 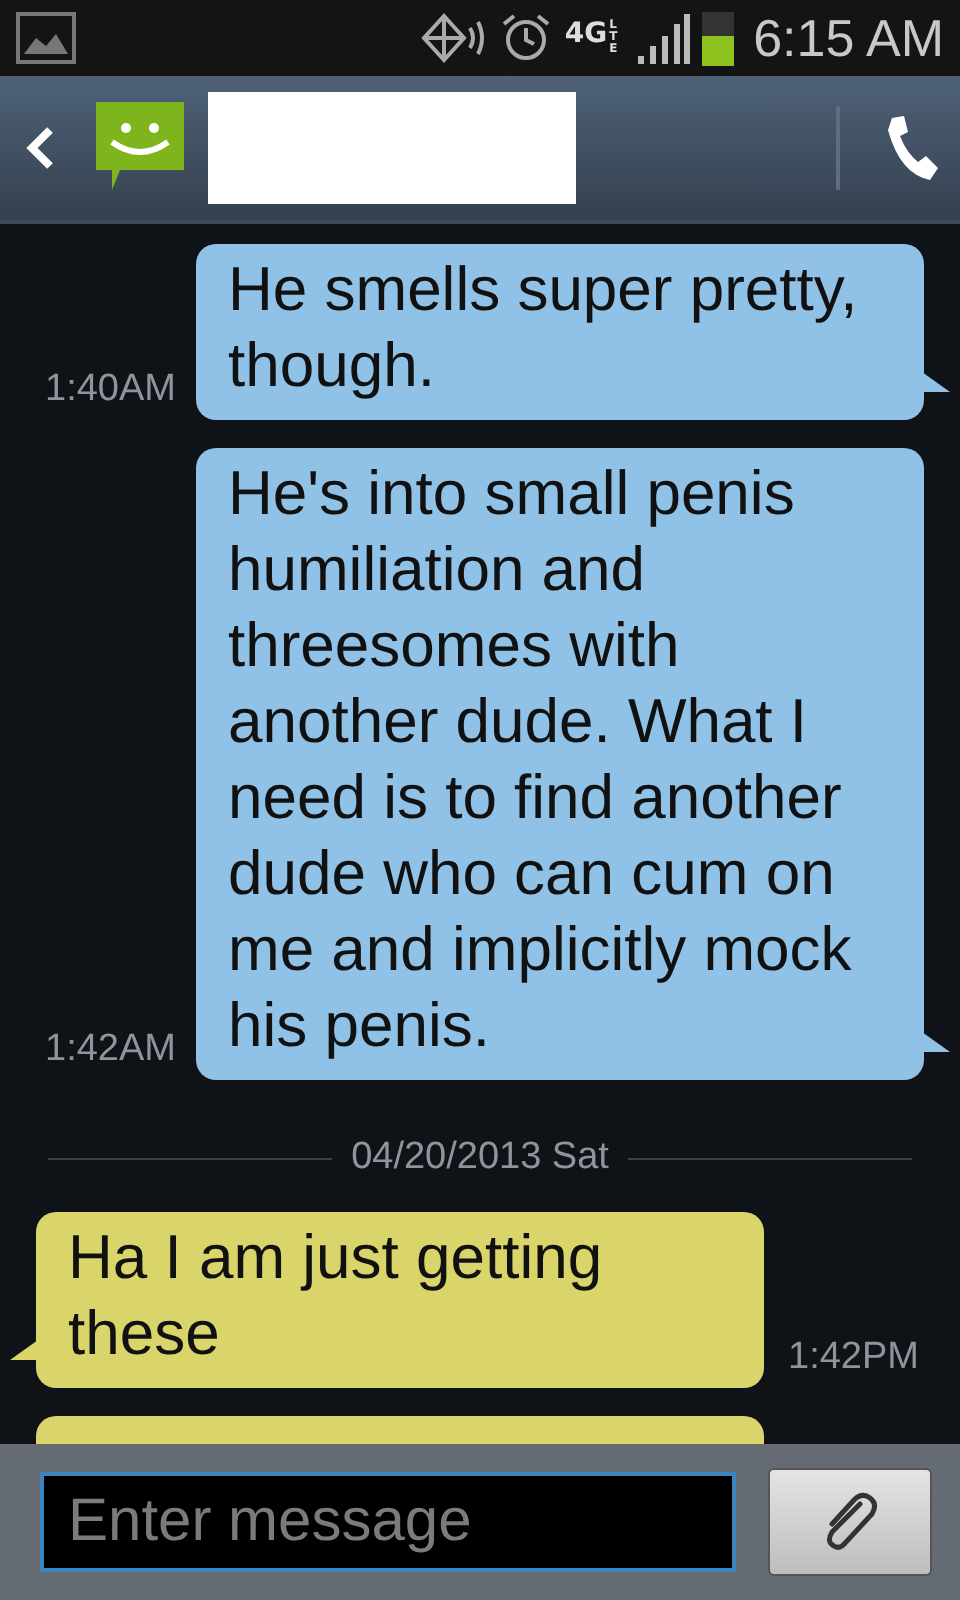 I want to click on message-time: 1:40AM, so click(x=110, y=391).